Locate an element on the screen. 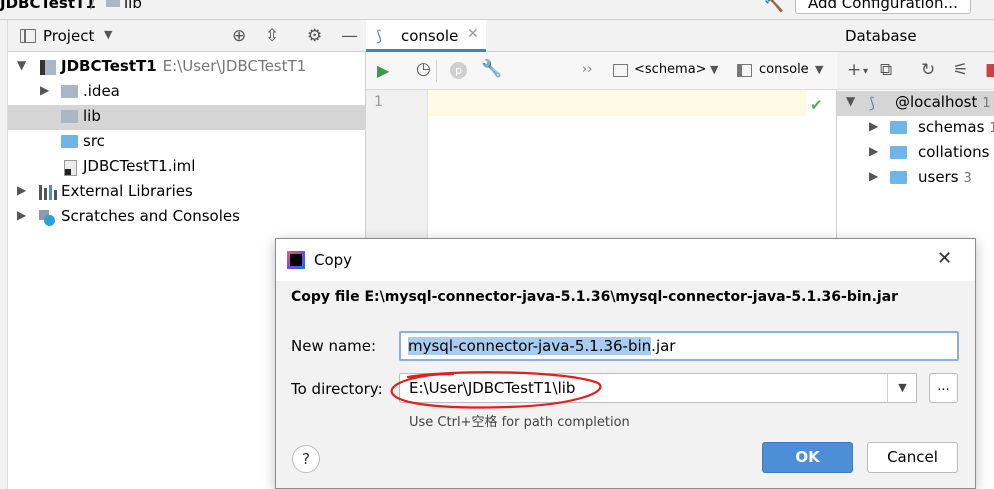 This screenshot has width=994, height=489. more-actions-icon: ›› is located at coordinates (587, 69).